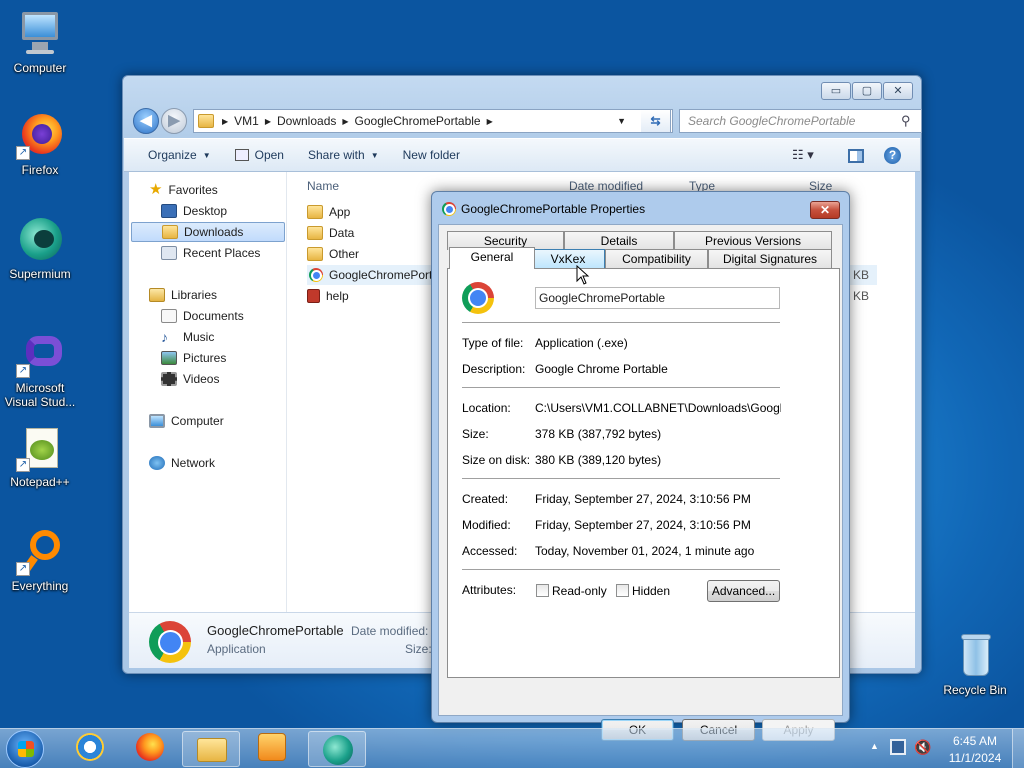 The width and height of the screenshot is (1024, 768). Describe the element at coordinates (199, 337) in the screenshot. I see `nav-label: Music` at that location.